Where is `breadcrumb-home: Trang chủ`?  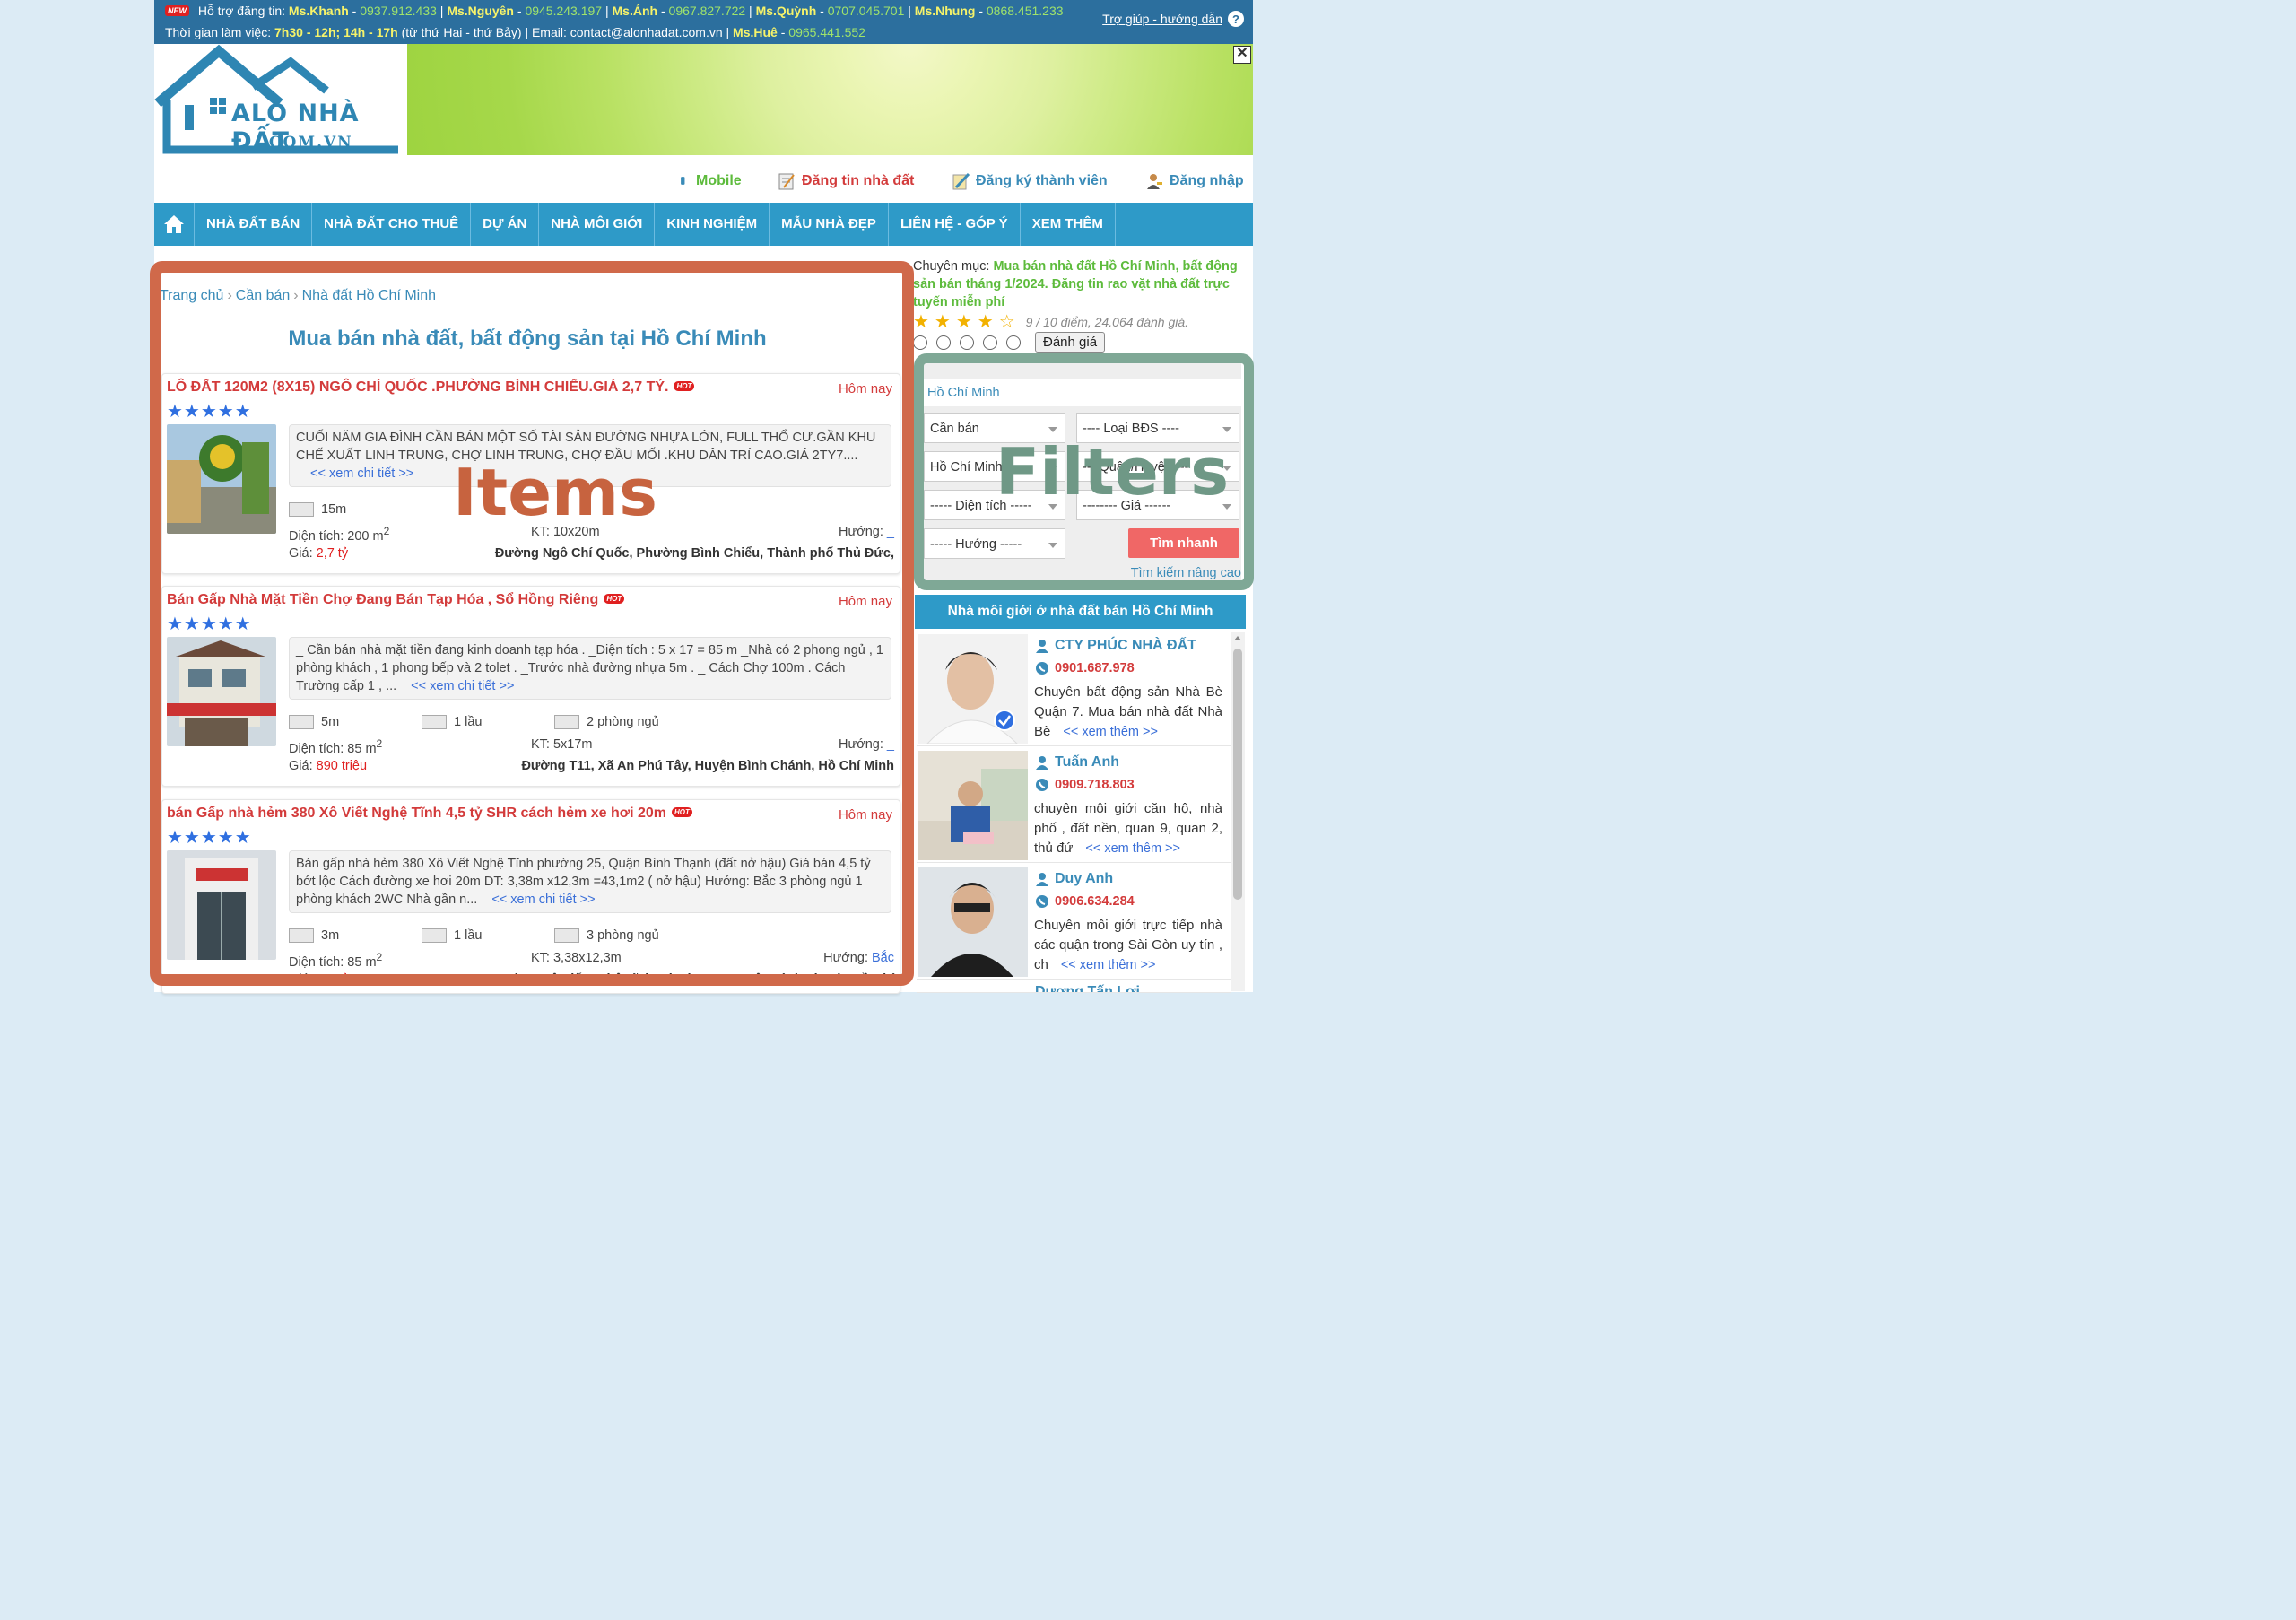 breadcrumb-home: Trang chủ is located at coordinates (191, 295).